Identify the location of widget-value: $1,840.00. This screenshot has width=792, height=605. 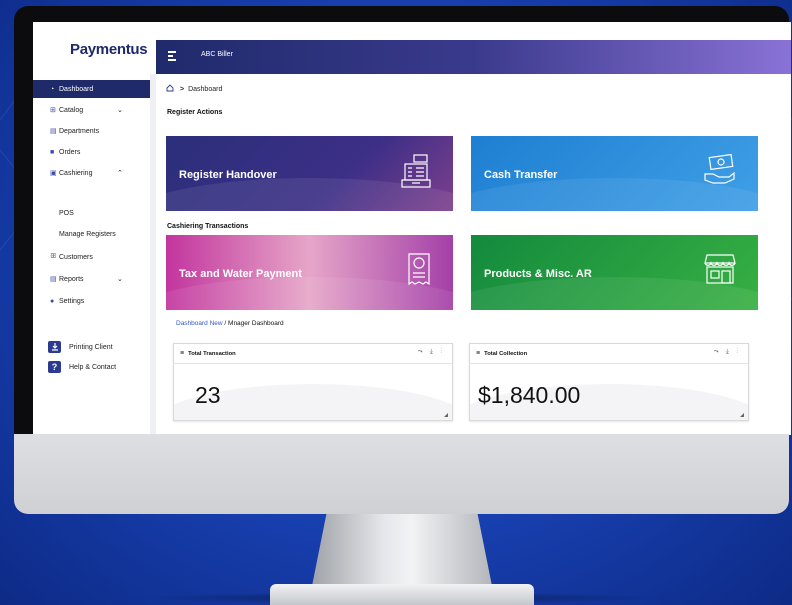
(529, 395).